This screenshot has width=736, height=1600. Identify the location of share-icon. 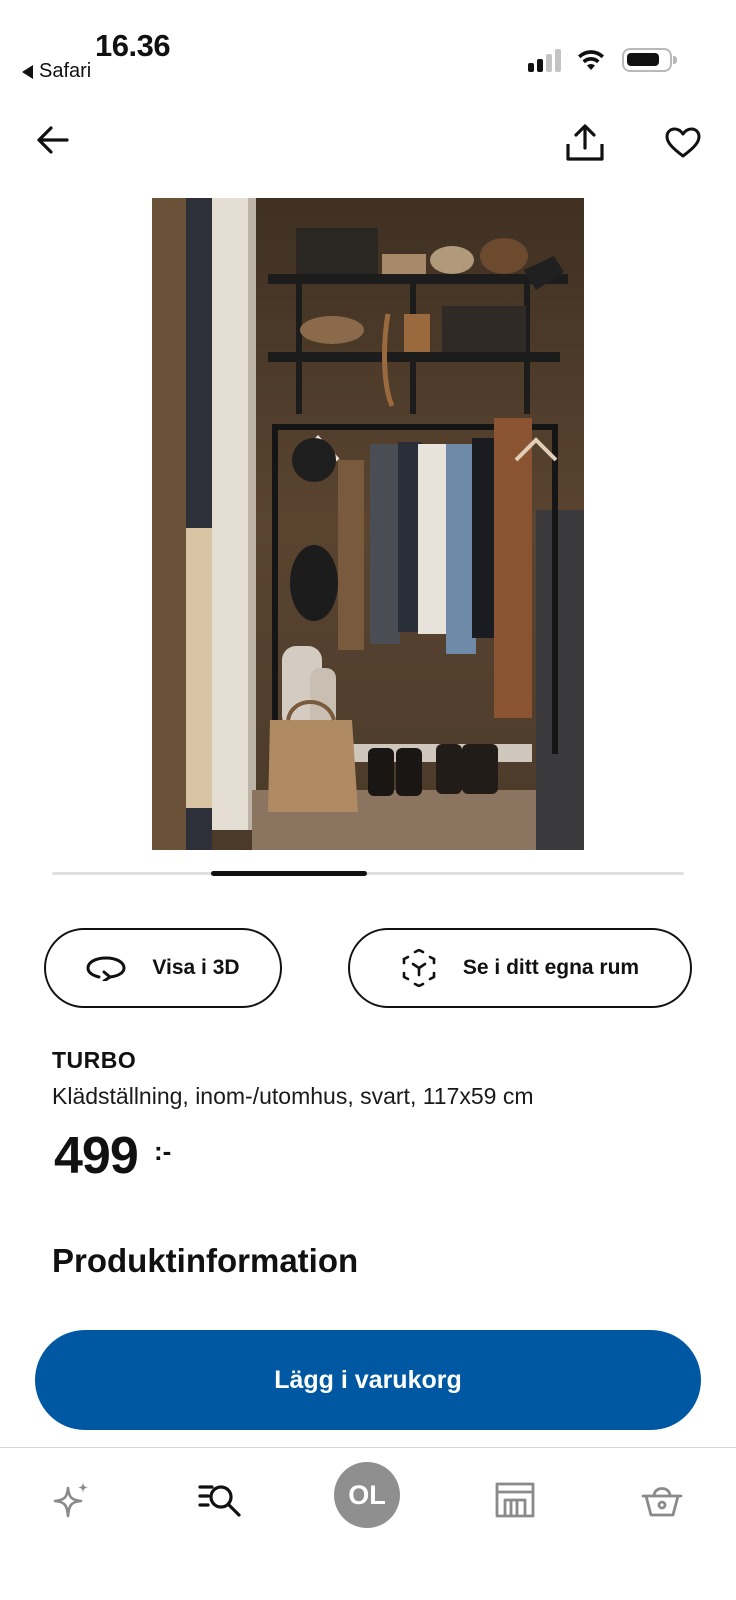
(585, 142).